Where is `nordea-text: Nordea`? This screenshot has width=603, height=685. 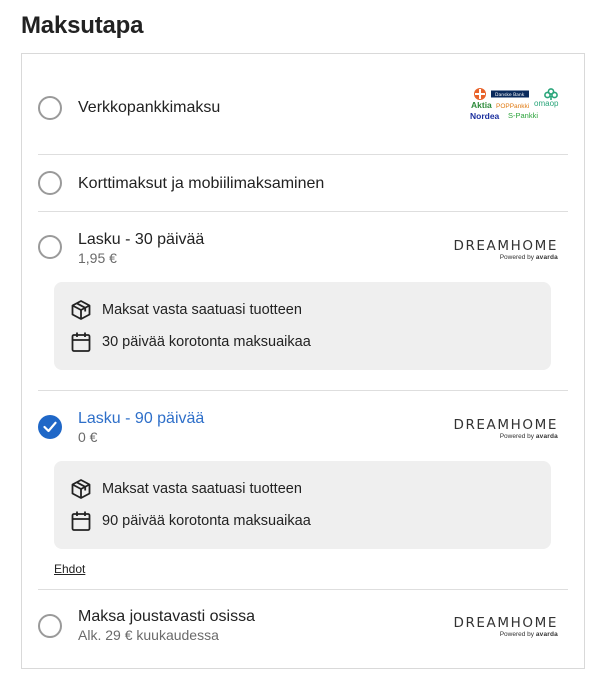 nordea-text: Nordea is located at coordinates (485, 116).